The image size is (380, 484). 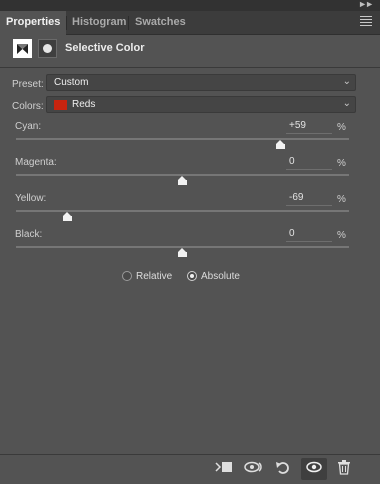 I want to click on magenta-value-field: 0, so click(x=309, y=163).